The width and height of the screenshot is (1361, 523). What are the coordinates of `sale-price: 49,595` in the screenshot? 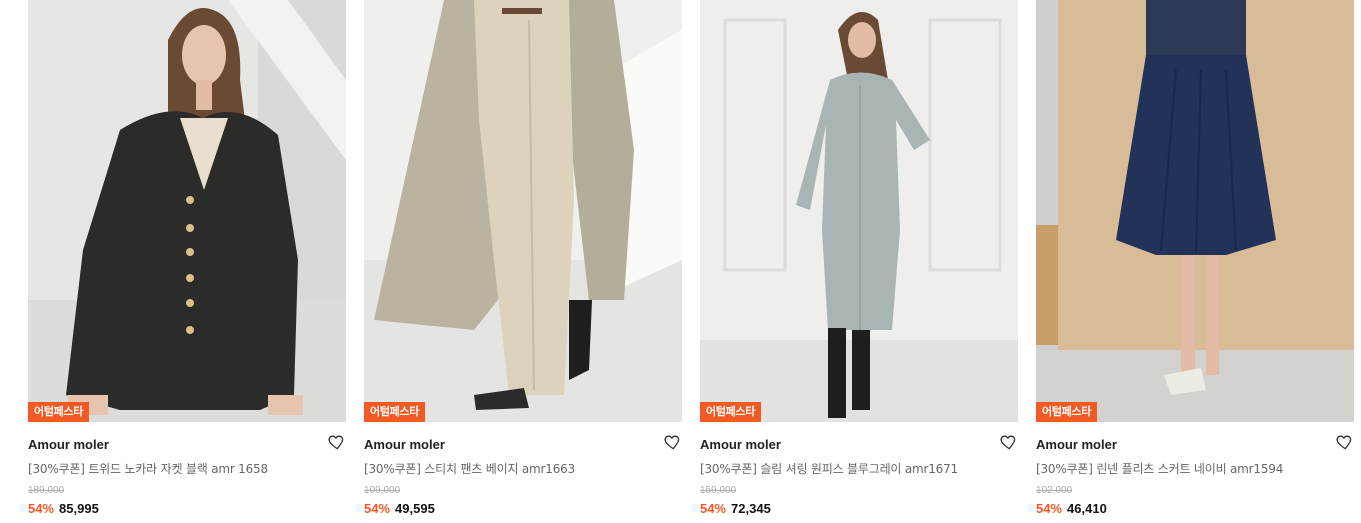 It's located at (415, 508).